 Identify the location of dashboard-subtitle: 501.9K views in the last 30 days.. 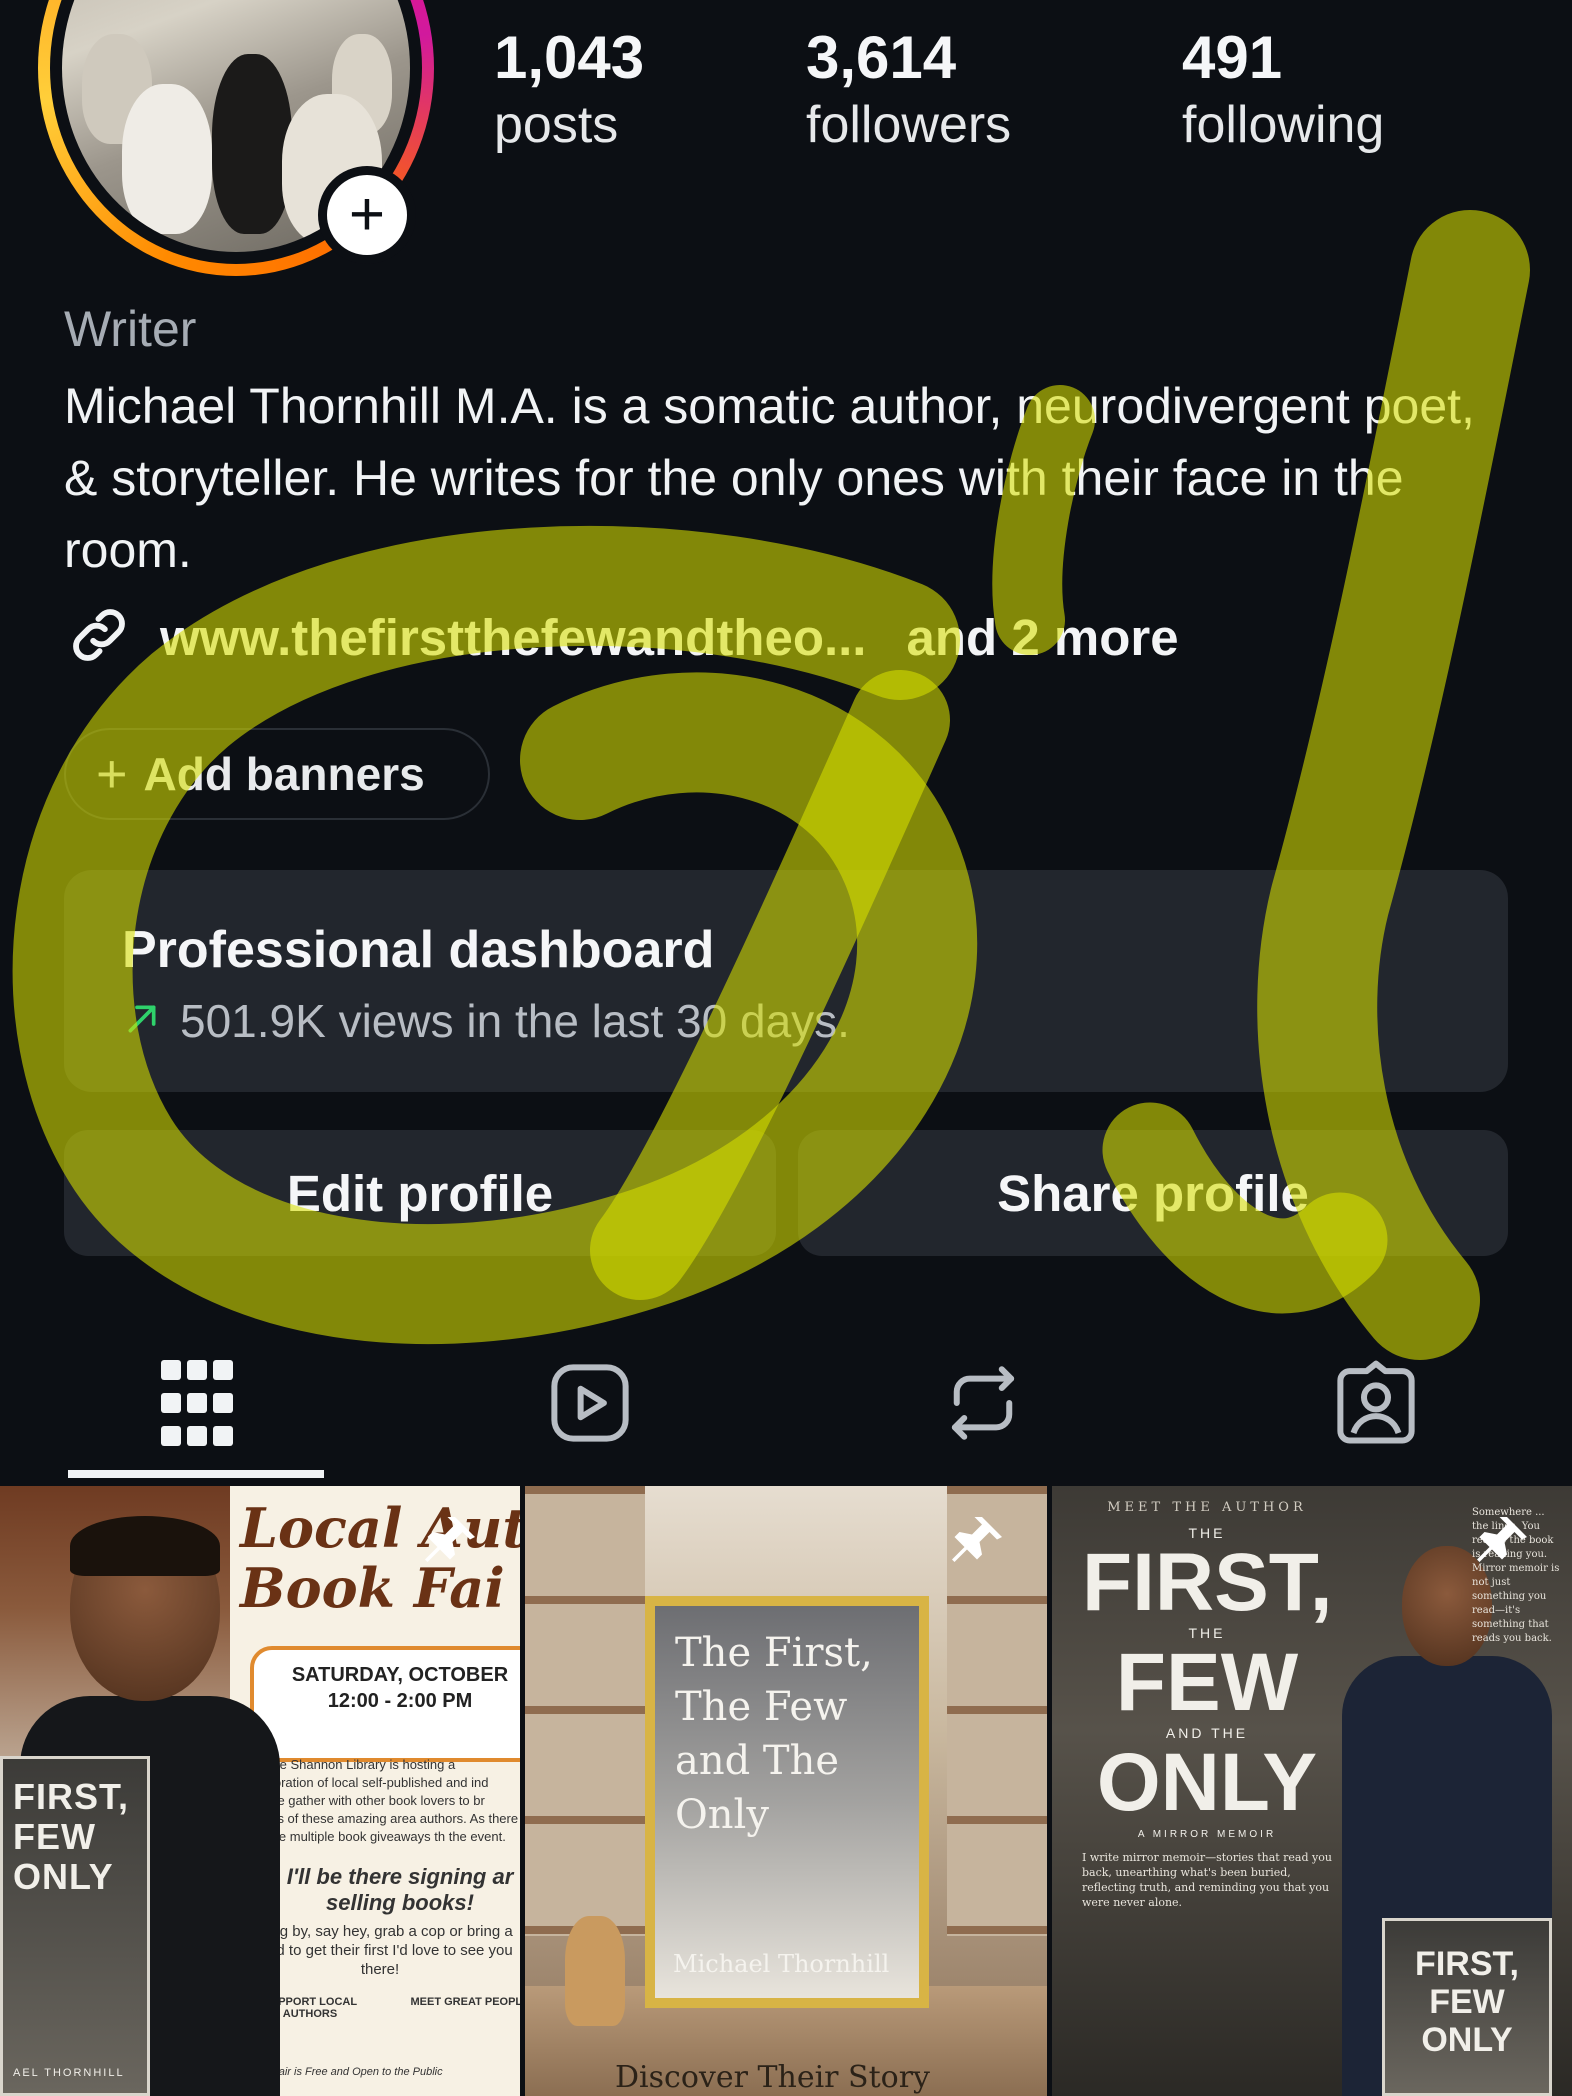
(515, 1021).